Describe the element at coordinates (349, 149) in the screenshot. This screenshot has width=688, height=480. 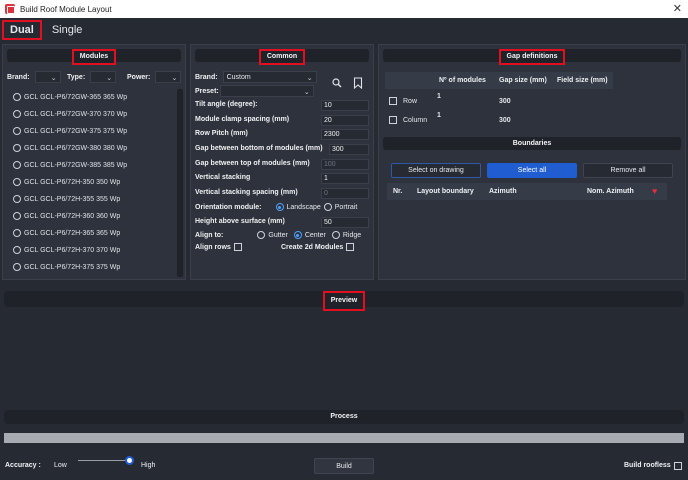
I see `gap-bottom-field: 300` at that location.